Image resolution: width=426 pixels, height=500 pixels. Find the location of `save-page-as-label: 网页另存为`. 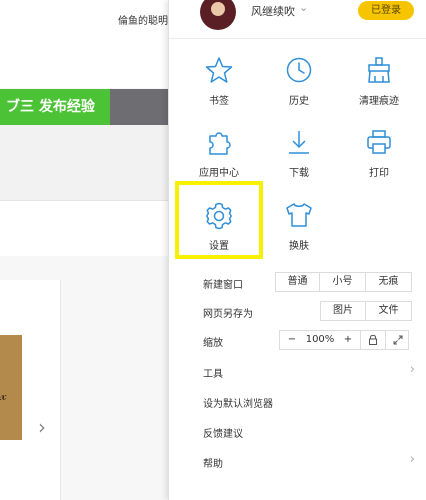

save-page-as-label: 网页另存为 is located at coordinates (228, 314).